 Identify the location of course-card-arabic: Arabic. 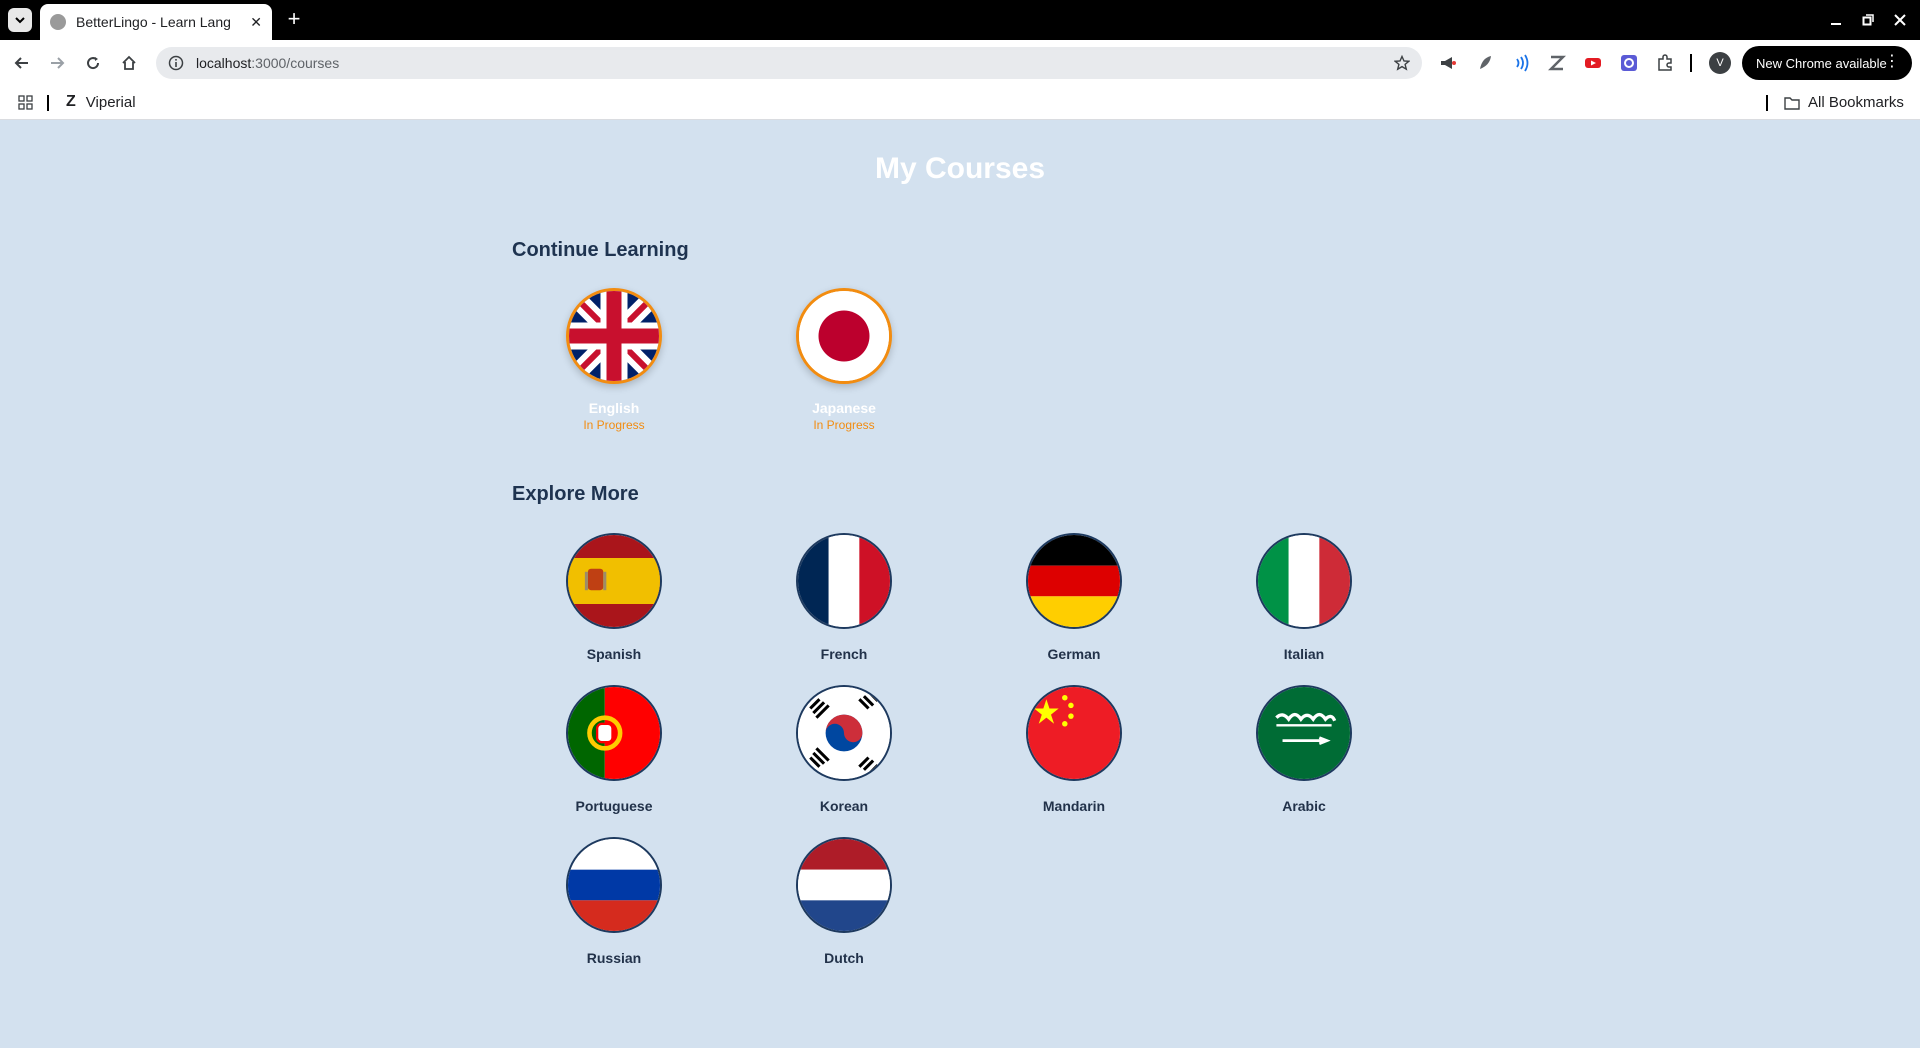
(1304, 749).